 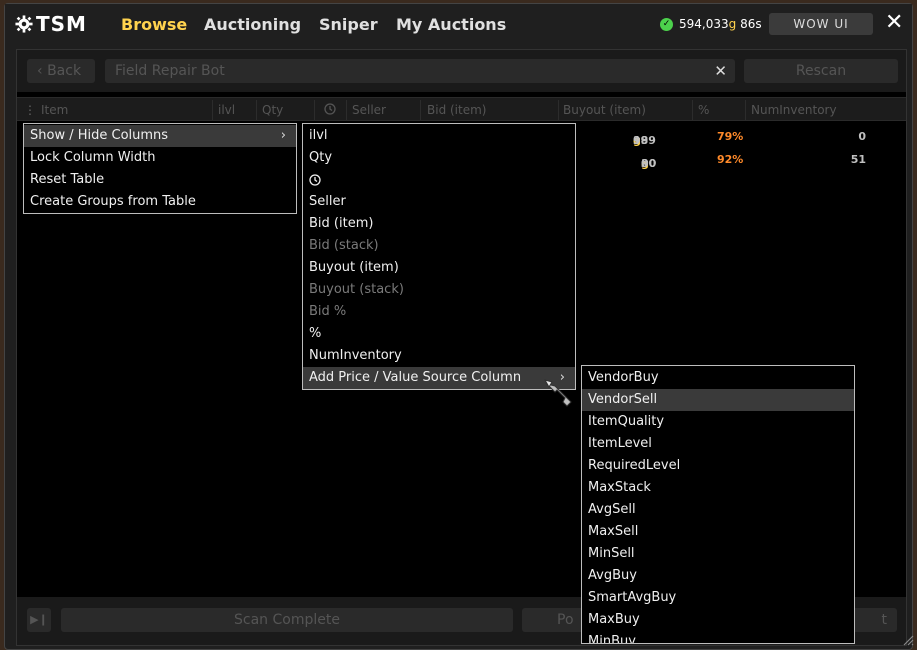 I want to click on tab-sniper: Sniper, so click(x=348, y=24).